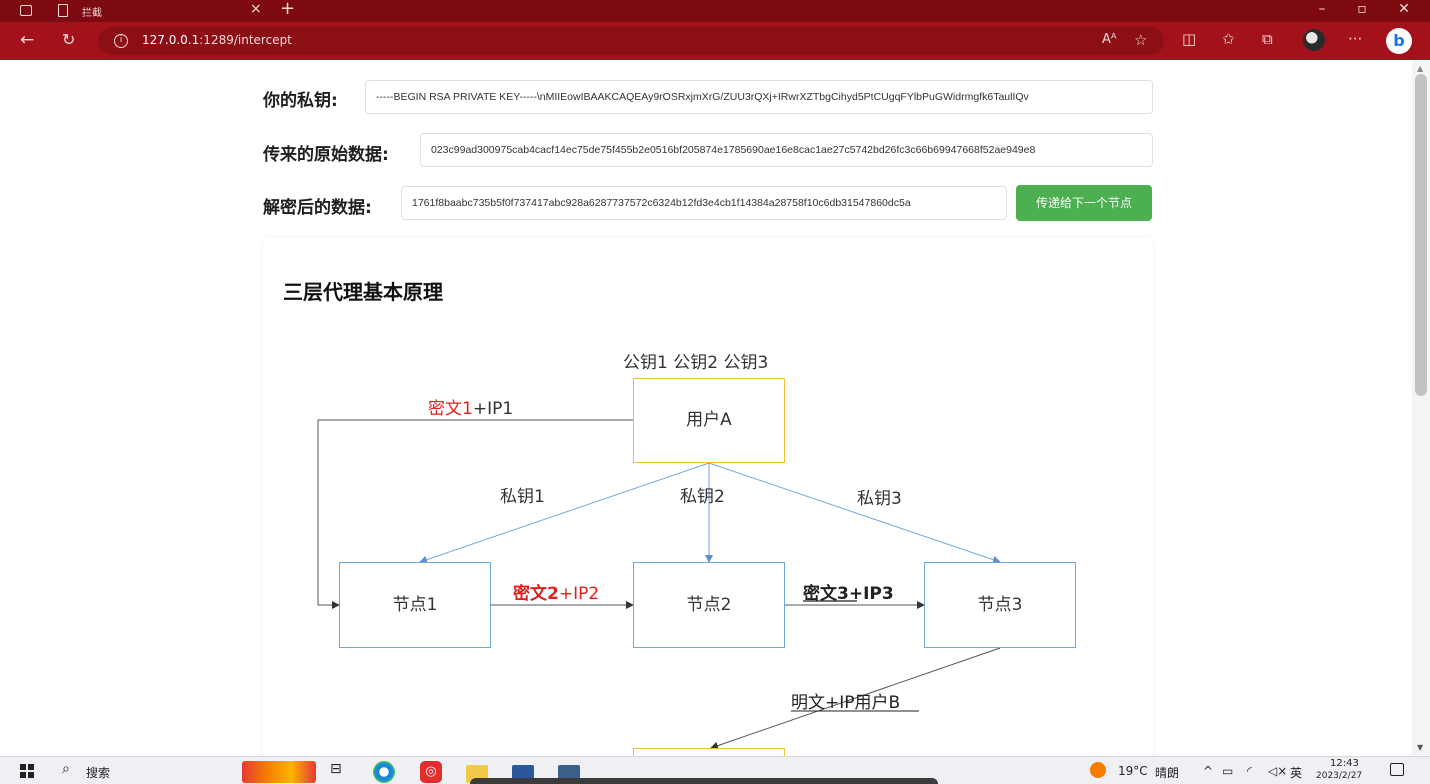 Image resolution: width=1430 pixels, height=784 pixels. I want to click on node1-box: 节点1, so click(415, 605).